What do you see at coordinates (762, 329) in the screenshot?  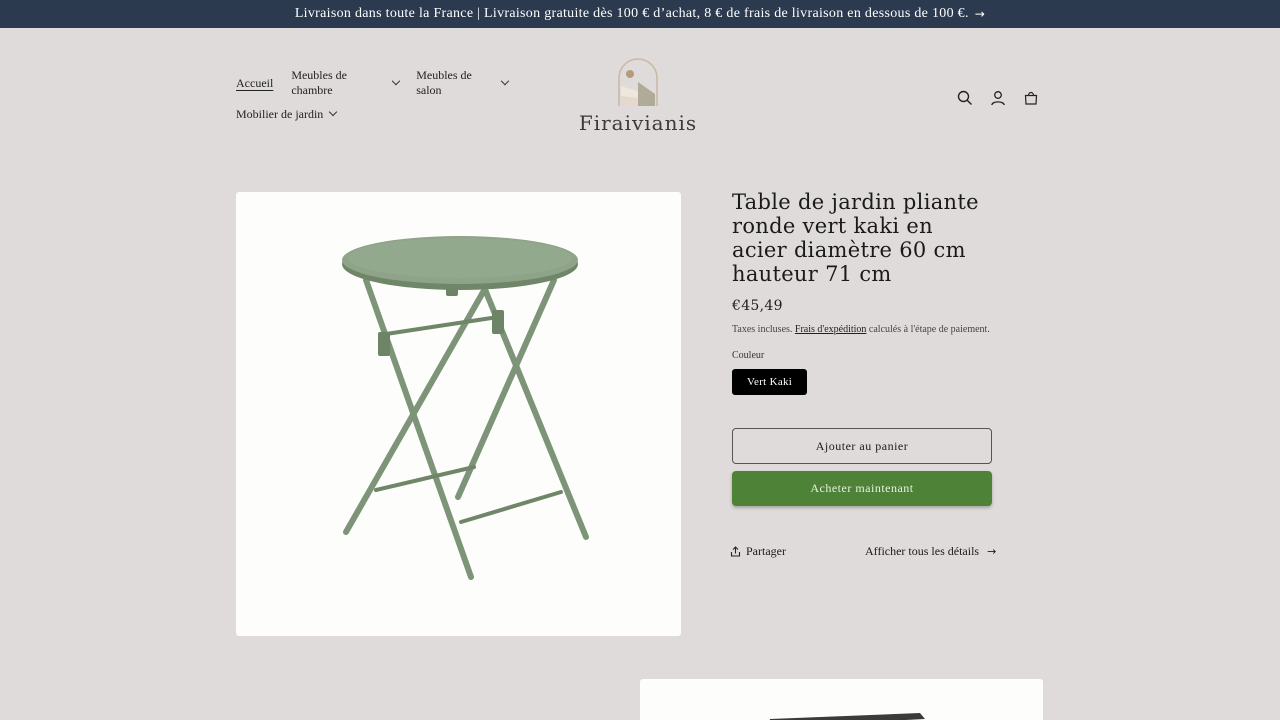 I see `tax-prefix: Taxes incluses.` at bounding box center [762, 329].